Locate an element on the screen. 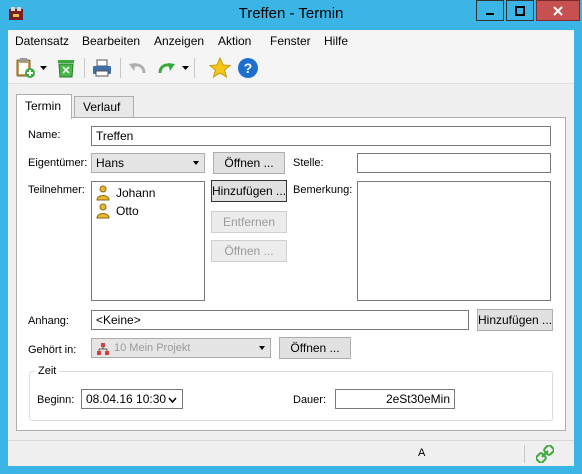 The image size is (582, 474). list-item: Johann is located at coordinates (125, 193).